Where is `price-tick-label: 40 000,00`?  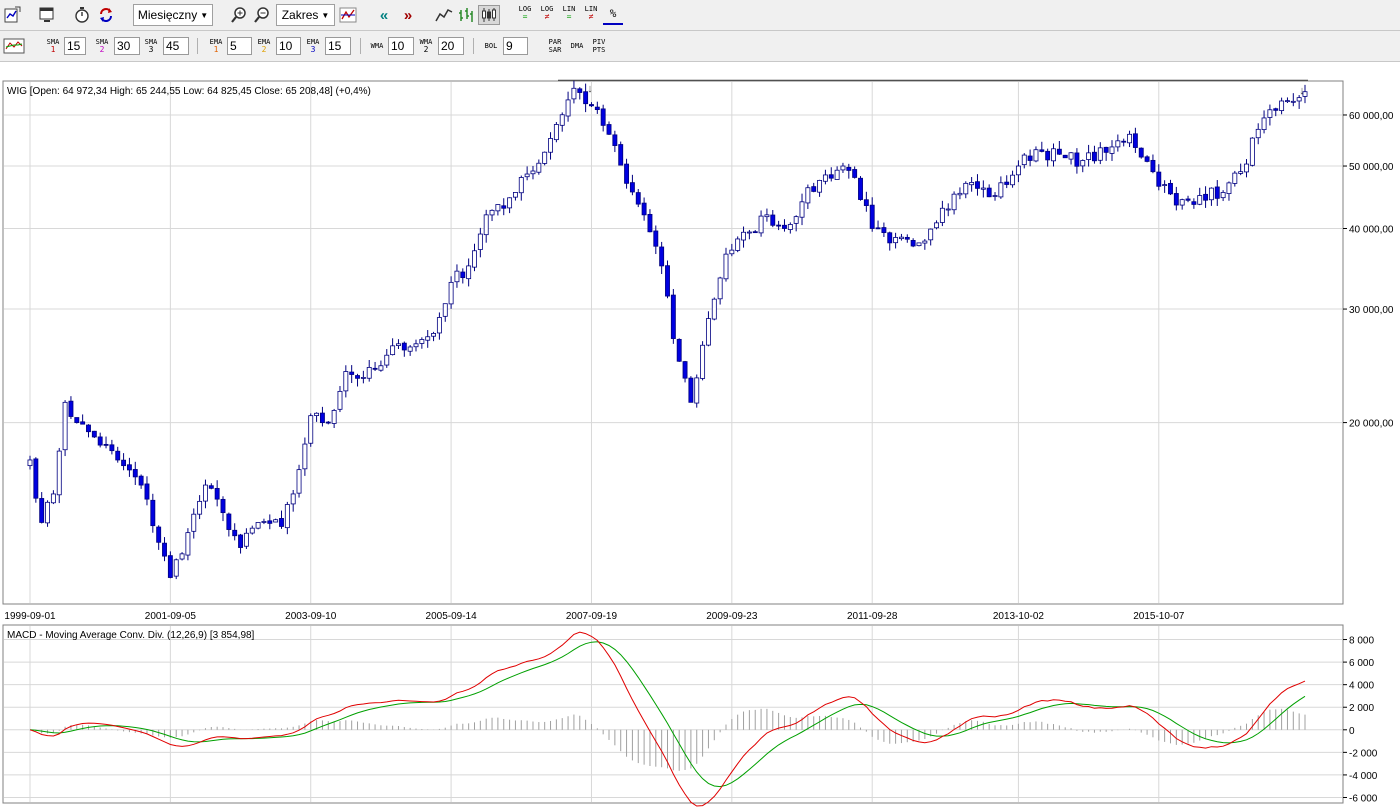 price-tick-label: 40 000,00 is located at coordinates (1371, 230).